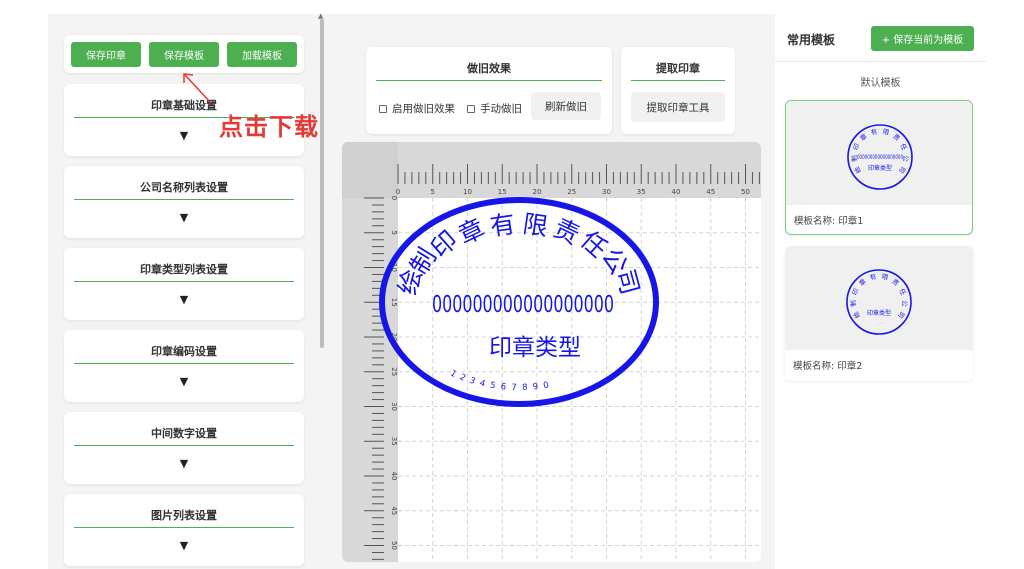 This screenshot has width=1024, height=569. Describe the element at coordinates (828, 366) in the screenshot. I see `template-name: 模板名称: 印章2` at that location.